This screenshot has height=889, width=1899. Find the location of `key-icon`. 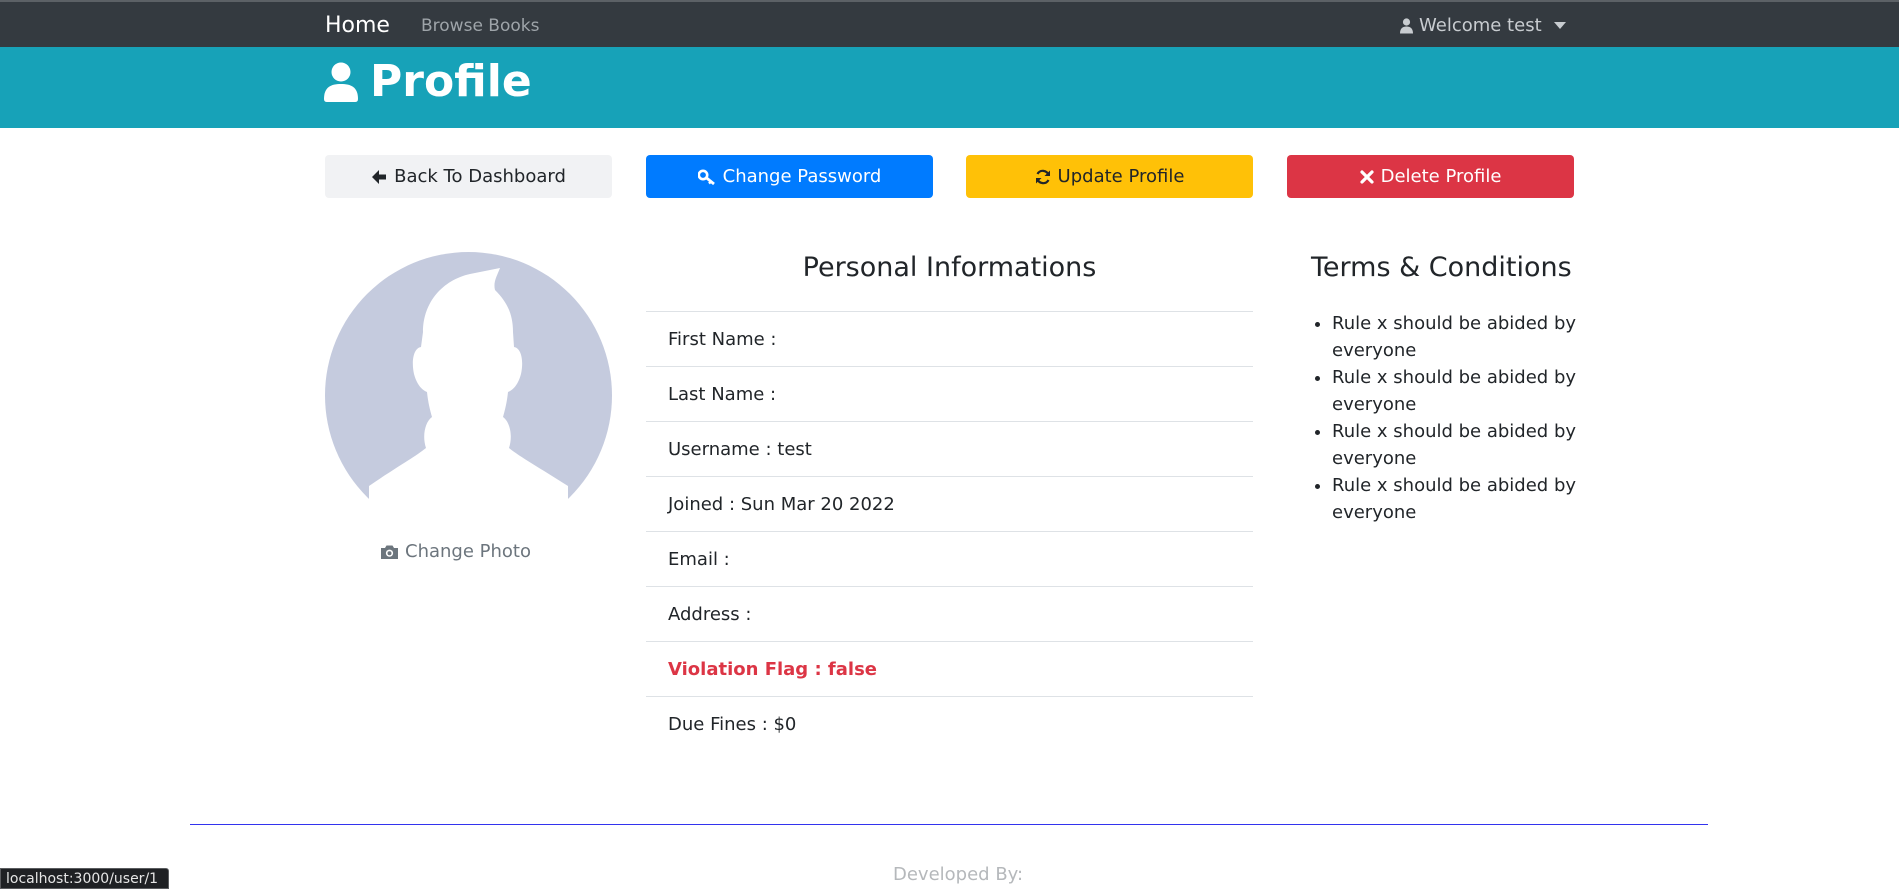

key-icon is located at coordinates (706, 177).